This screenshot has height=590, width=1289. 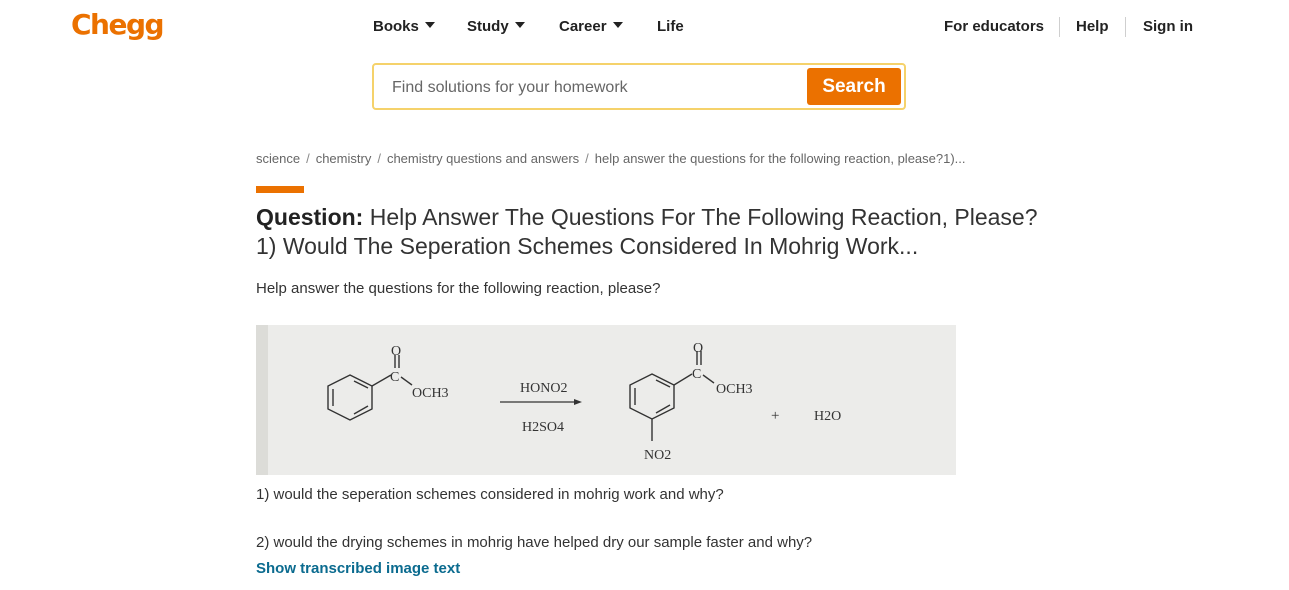 What do you see at coordinates (698, 348) in the screenshot?
I see `product-oxygen: O` at bounding box center [698, 348].